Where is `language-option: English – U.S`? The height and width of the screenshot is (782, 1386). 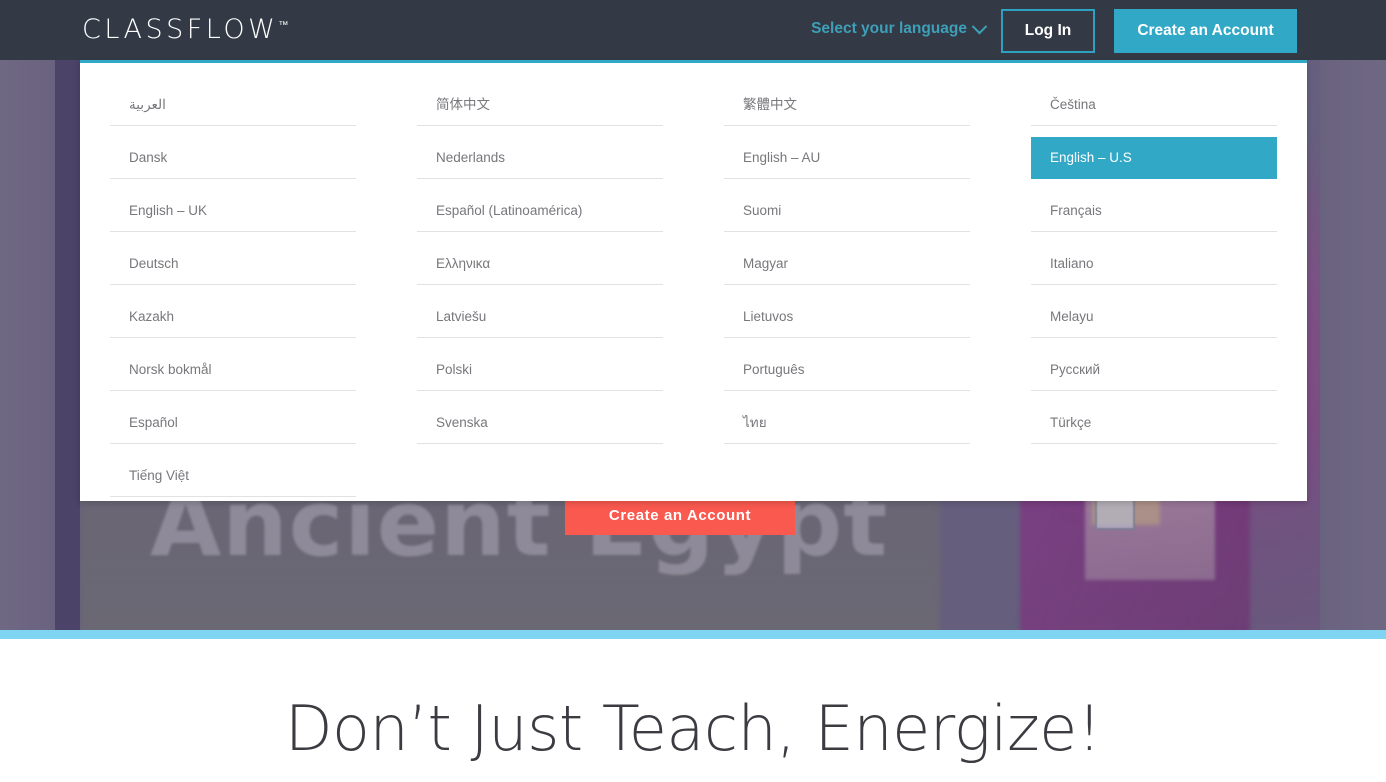 language-option: English – U.S is located at coordinates (1154, 158).